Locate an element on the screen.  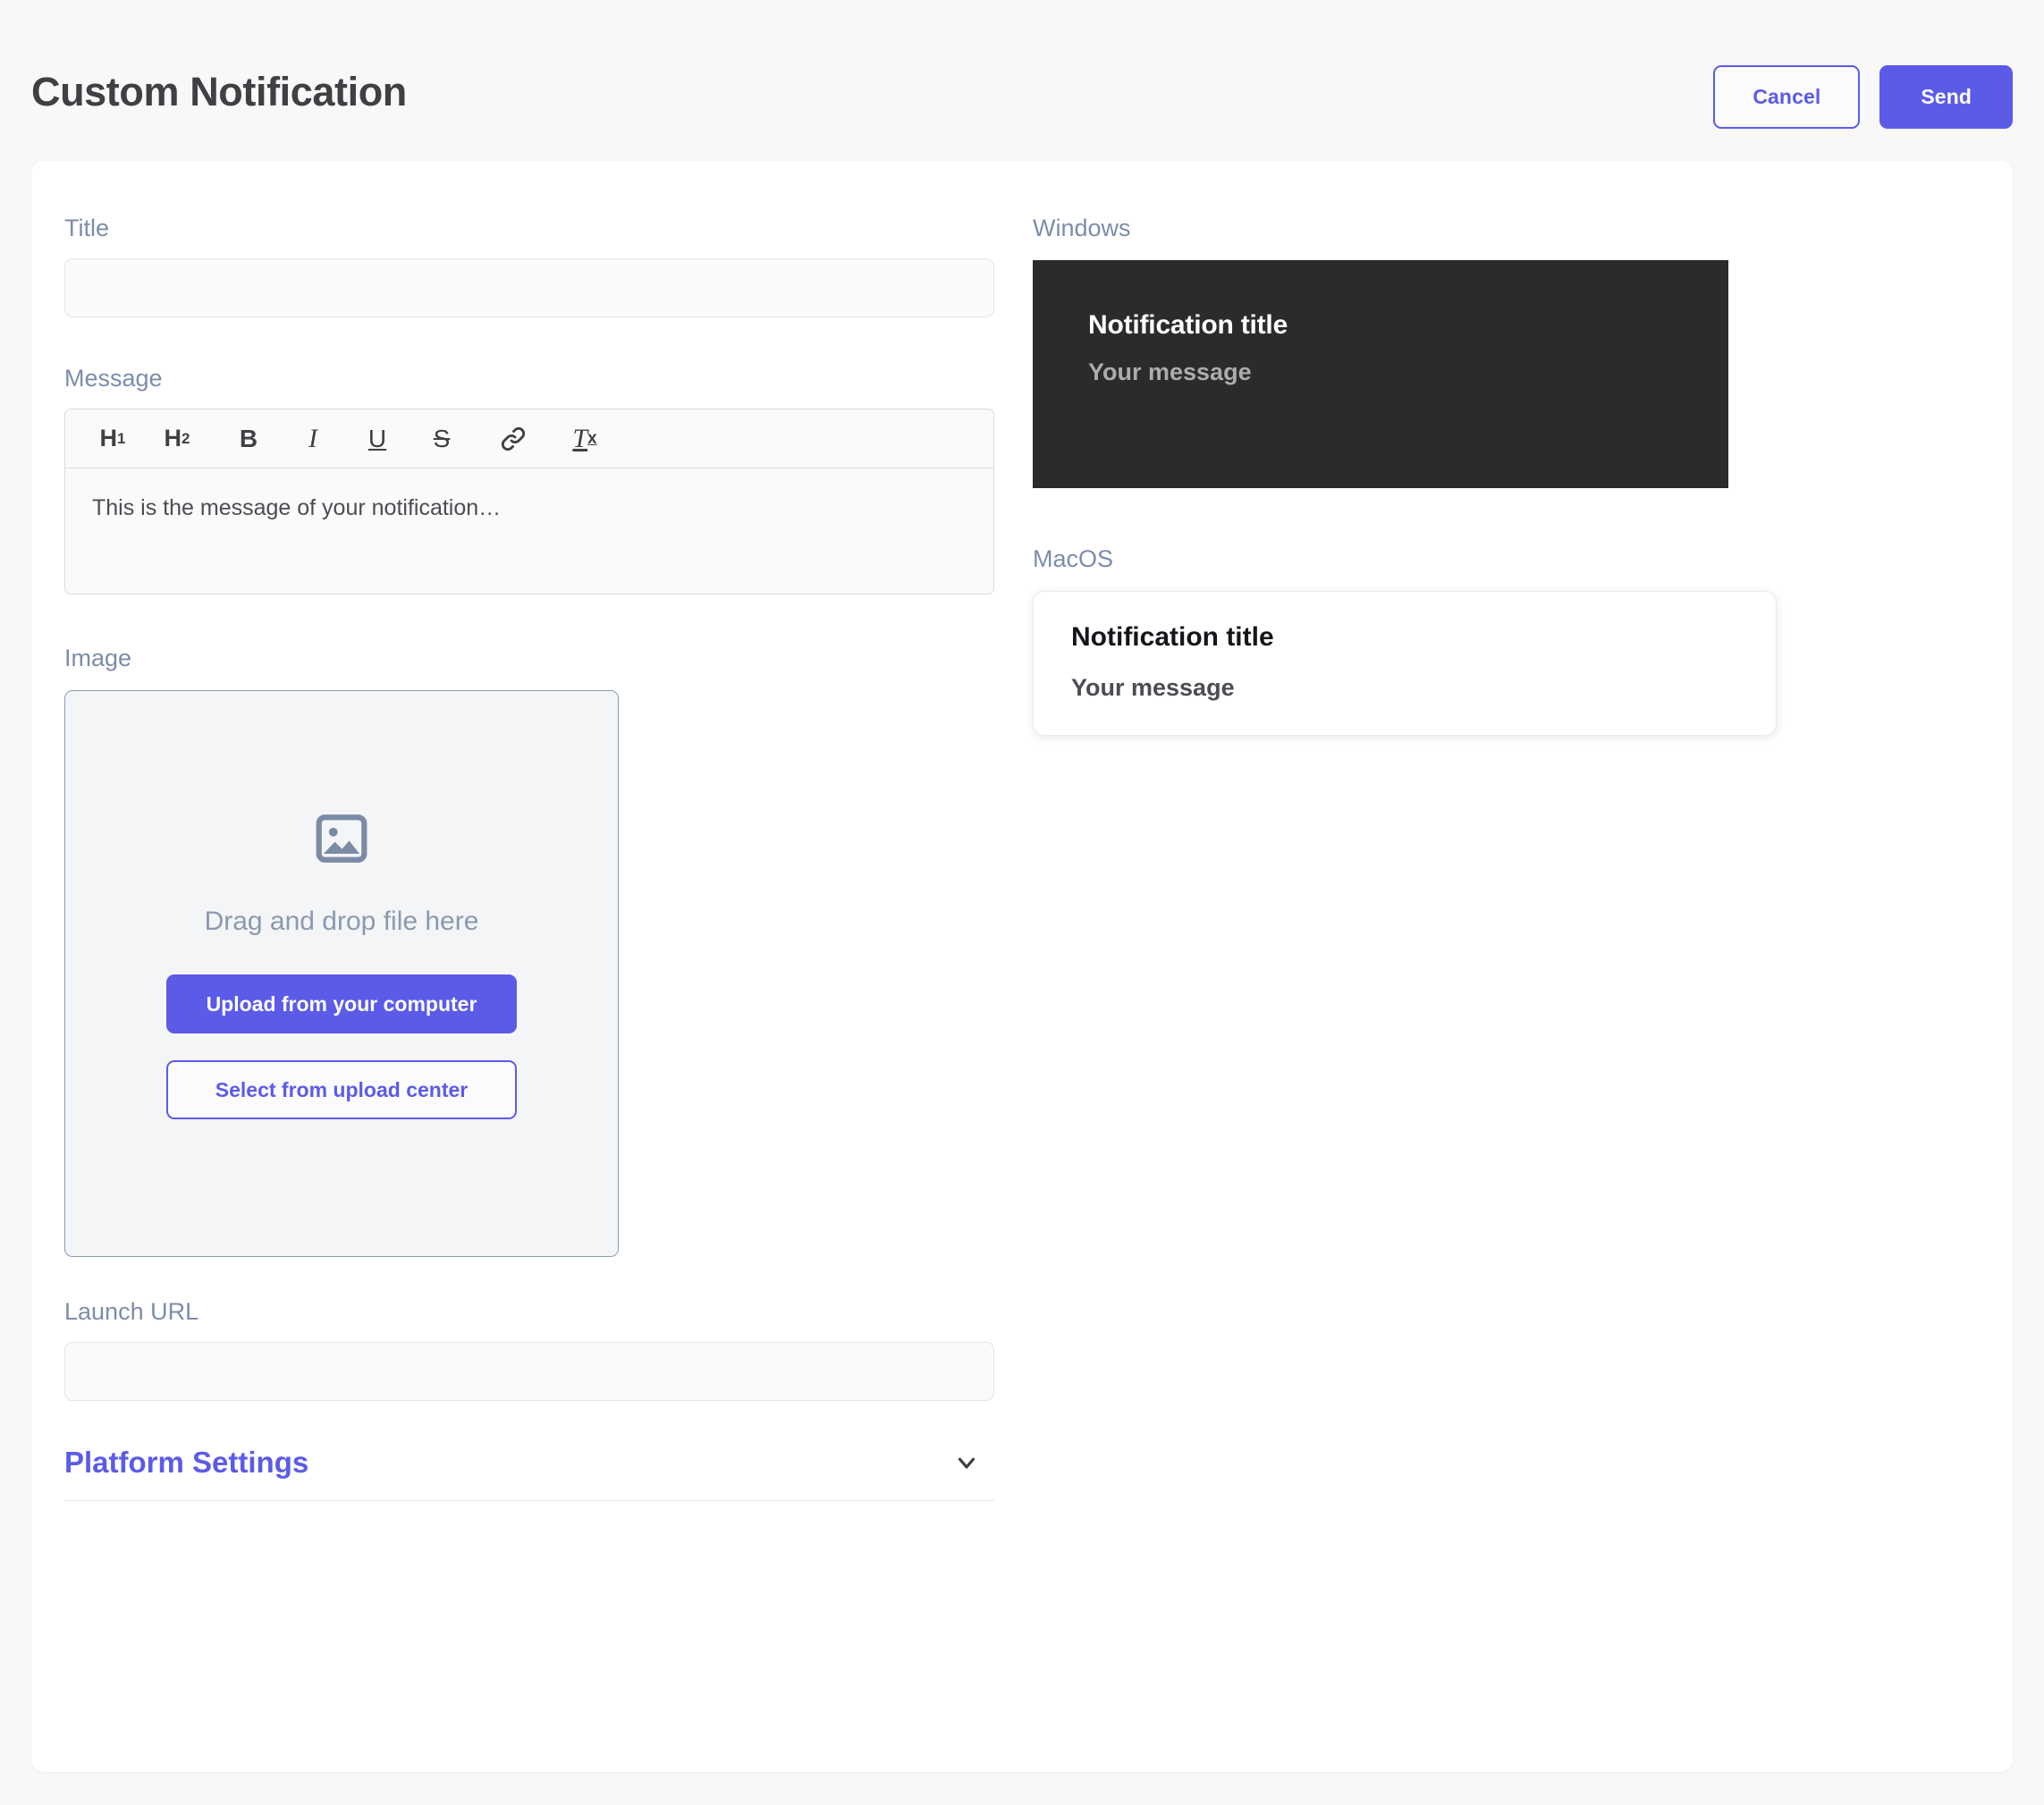
clear-formatting-icon: Tx is located at coordinates (584, 439).